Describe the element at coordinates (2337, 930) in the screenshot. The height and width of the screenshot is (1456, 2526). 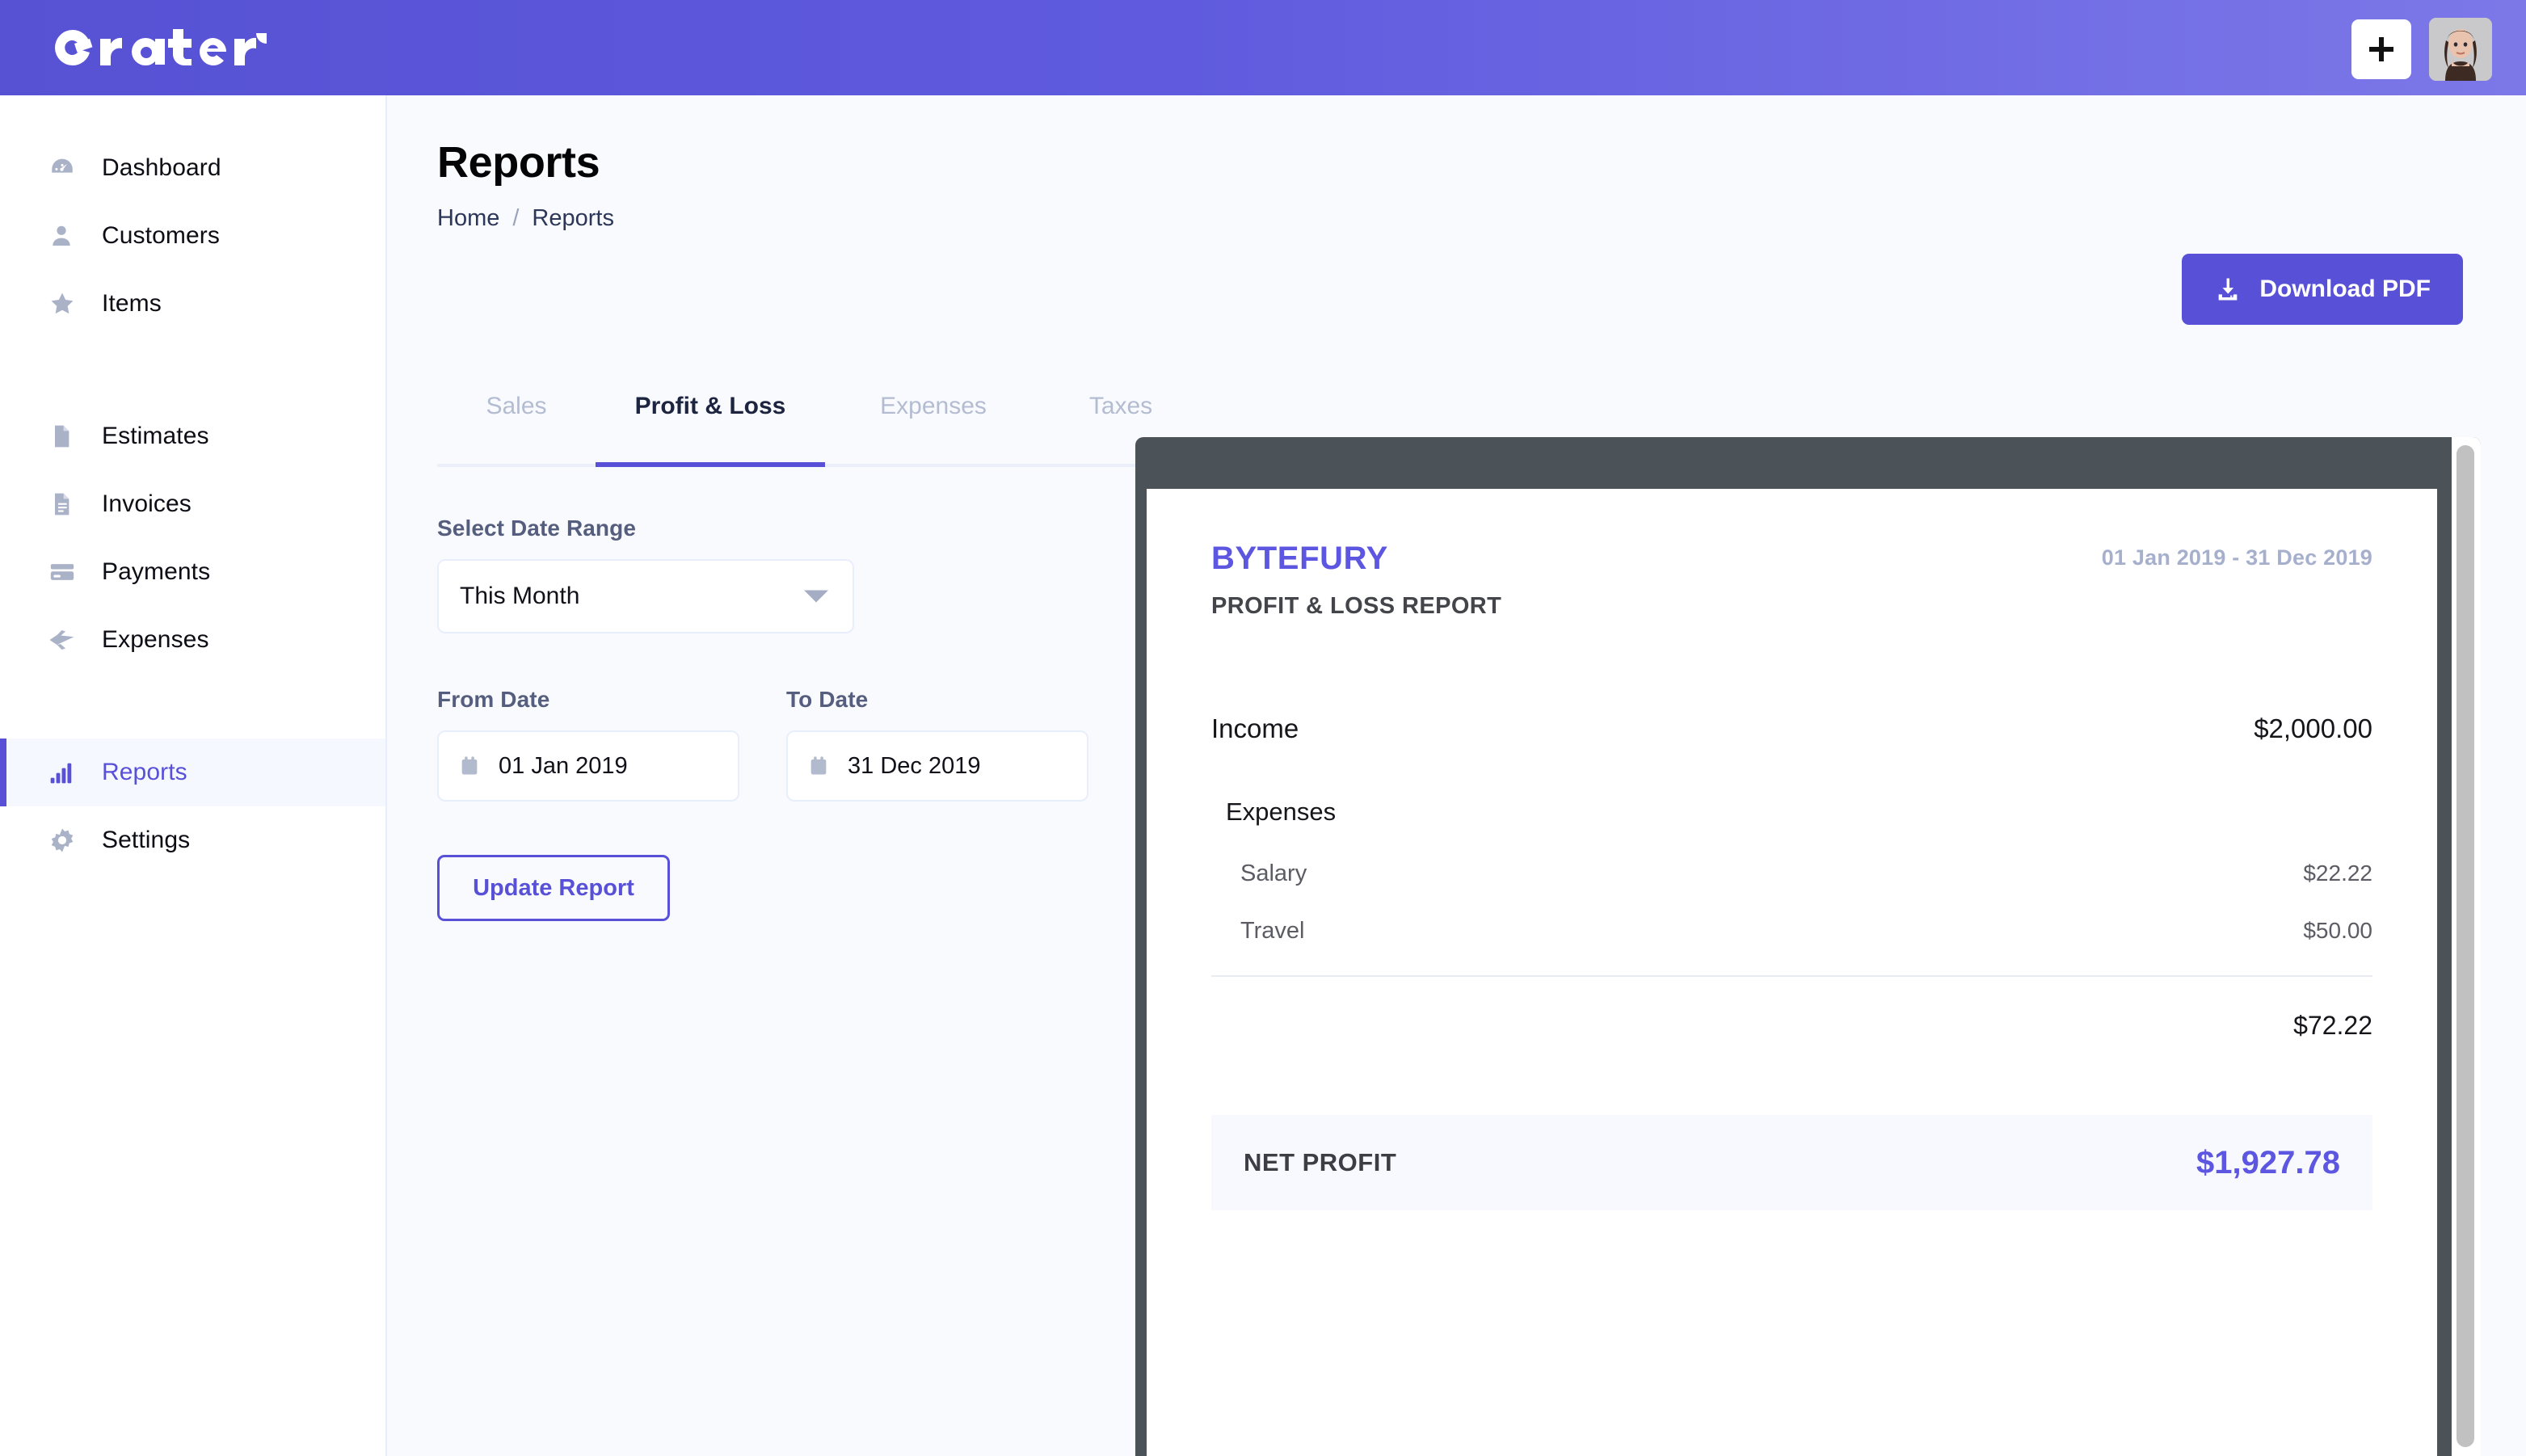
I see `expense-value: $50.00` at that location.